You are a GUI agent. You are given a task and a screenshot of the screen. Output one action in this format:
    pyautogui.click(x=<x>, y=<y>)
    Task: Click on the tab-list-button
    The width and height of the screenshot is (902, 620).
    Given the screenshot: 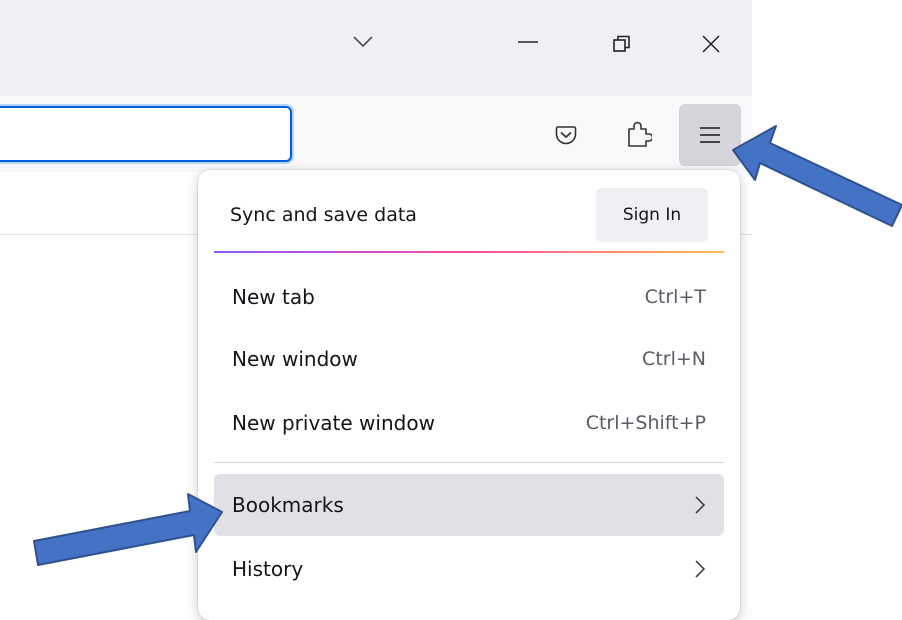 What is the action you would take?
    pyautogui.click(x=363, y=42)
    